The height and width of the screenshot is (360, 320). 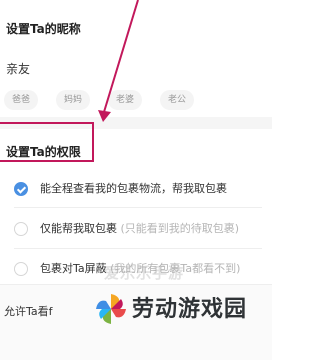 I want to click on option-label: 包裹对Ta屏蔽, so click(x=73, y=268).